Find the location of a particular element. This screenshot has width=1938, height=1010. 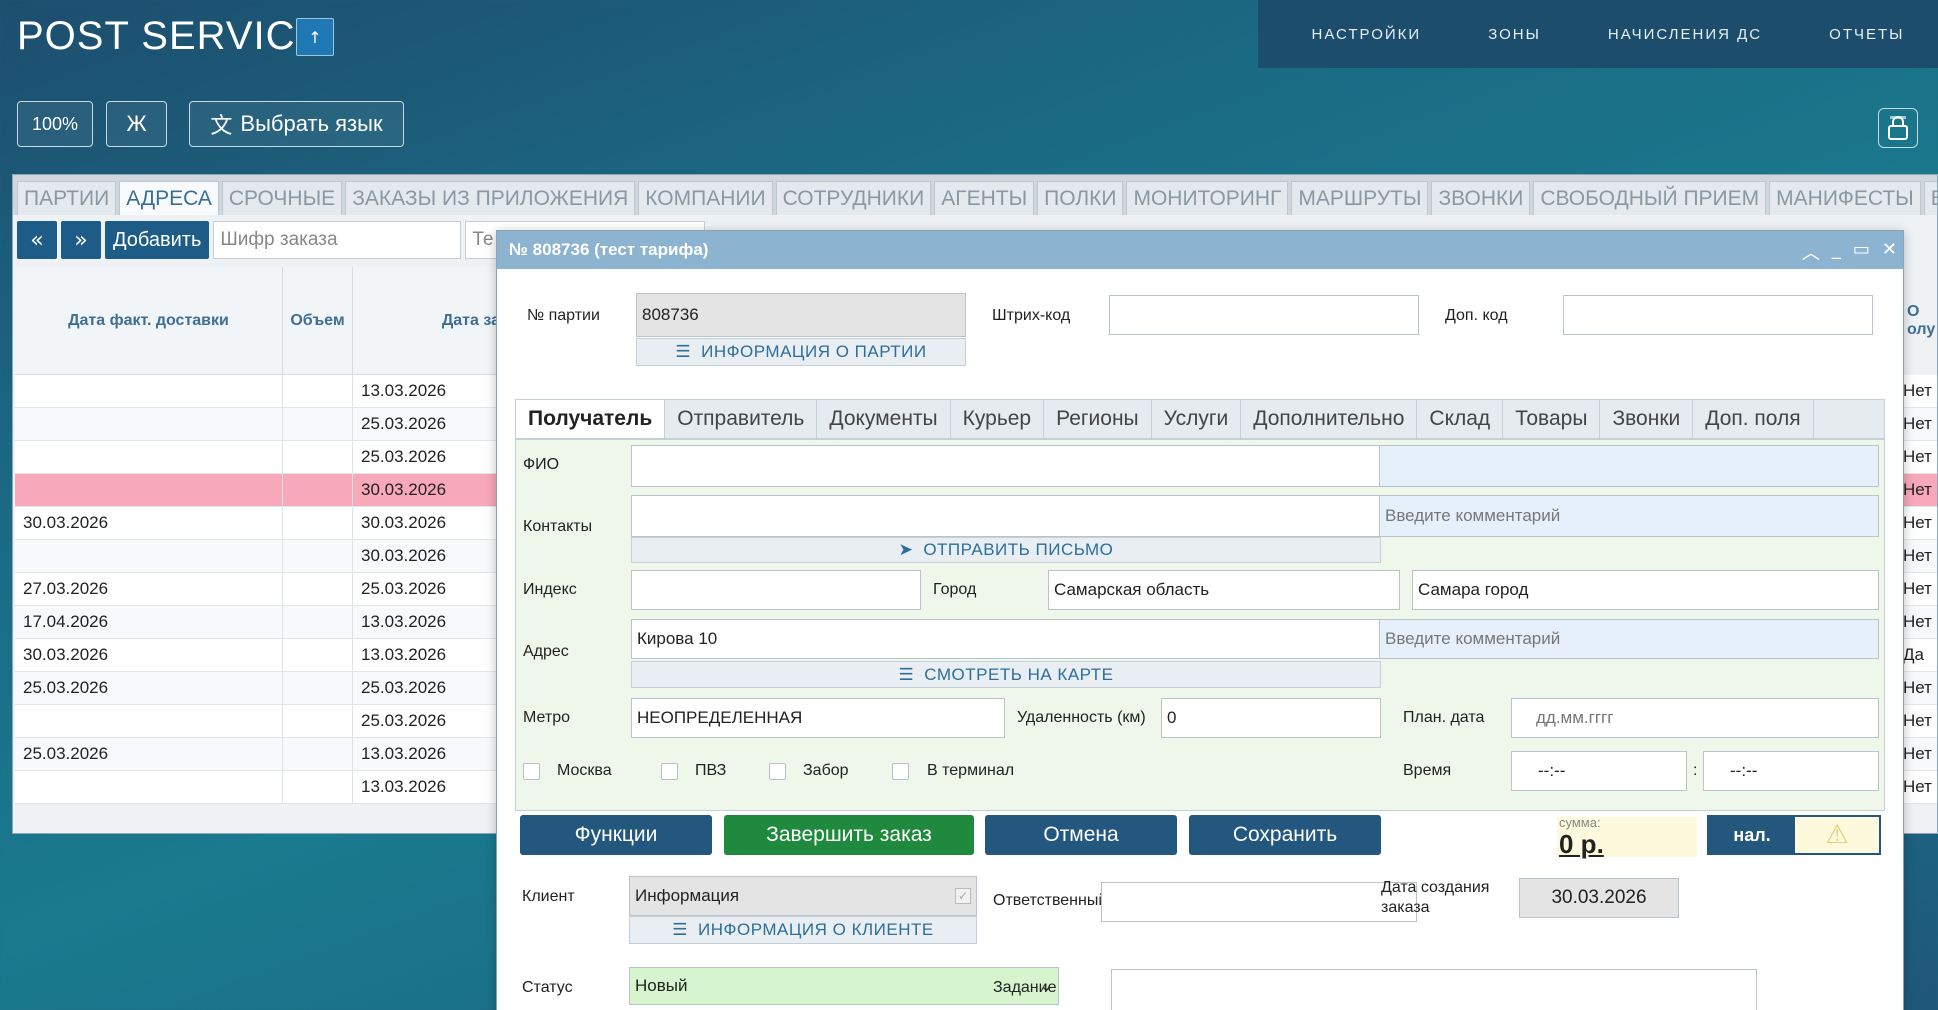

nav-settings: НАСТРОЙКИ is located at coordinates (1367, 34).